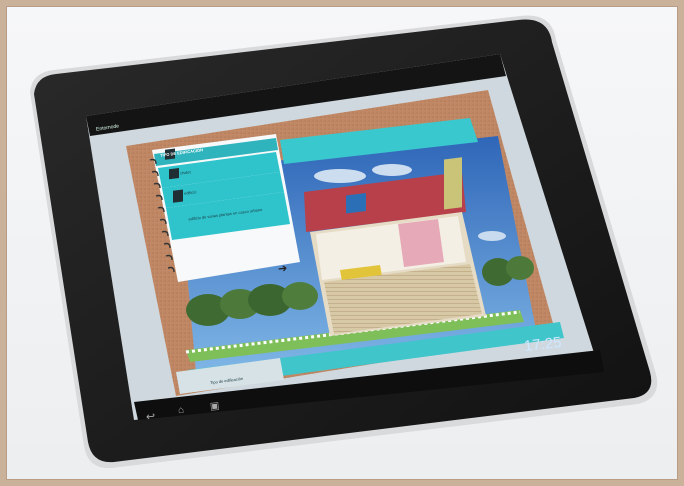  What do you see at coordinates (282, 268) in the screenshot?
I see `next-arrow-icon: ➔` at bounding box center [282, 268].